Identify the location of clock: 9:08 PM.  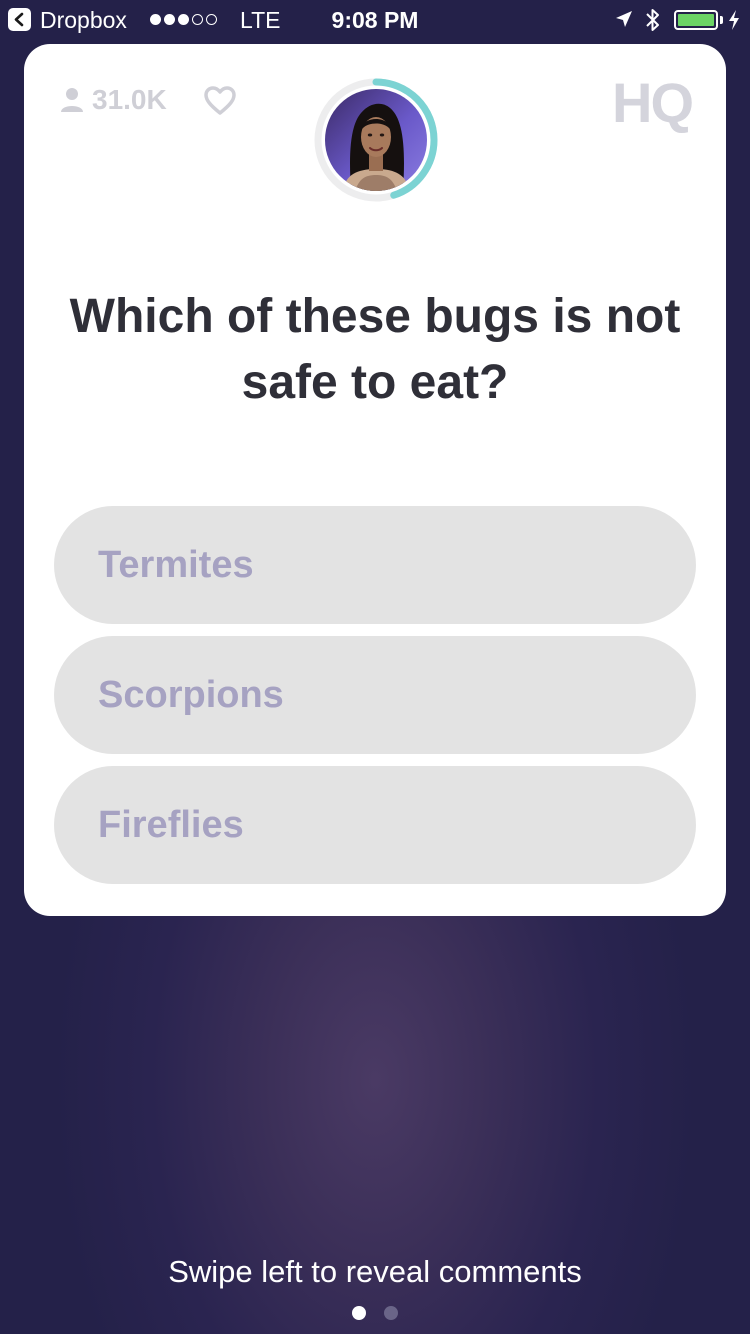
(375, 20).